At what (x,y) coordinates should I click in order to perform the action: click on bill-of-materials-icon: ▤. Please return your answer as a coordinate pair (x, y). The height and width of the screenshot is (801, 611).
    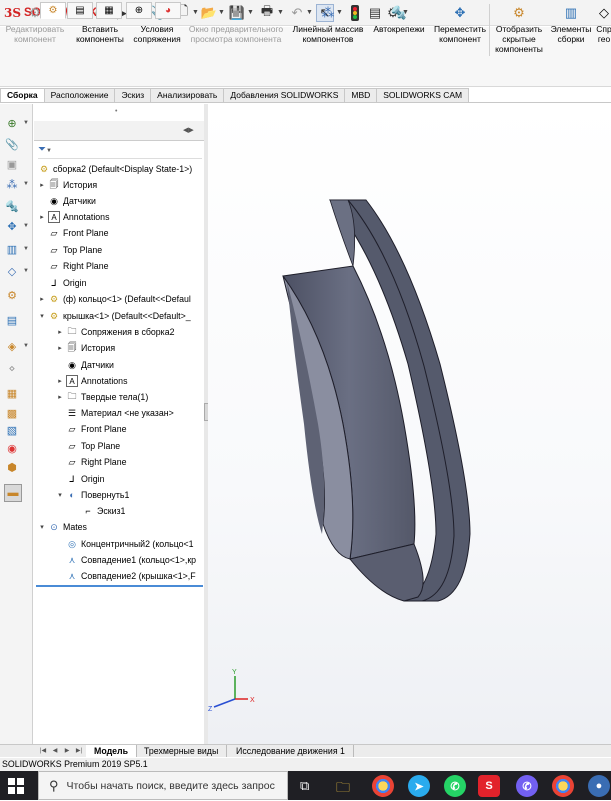
    Looking at the image, I should click on (12, 320).